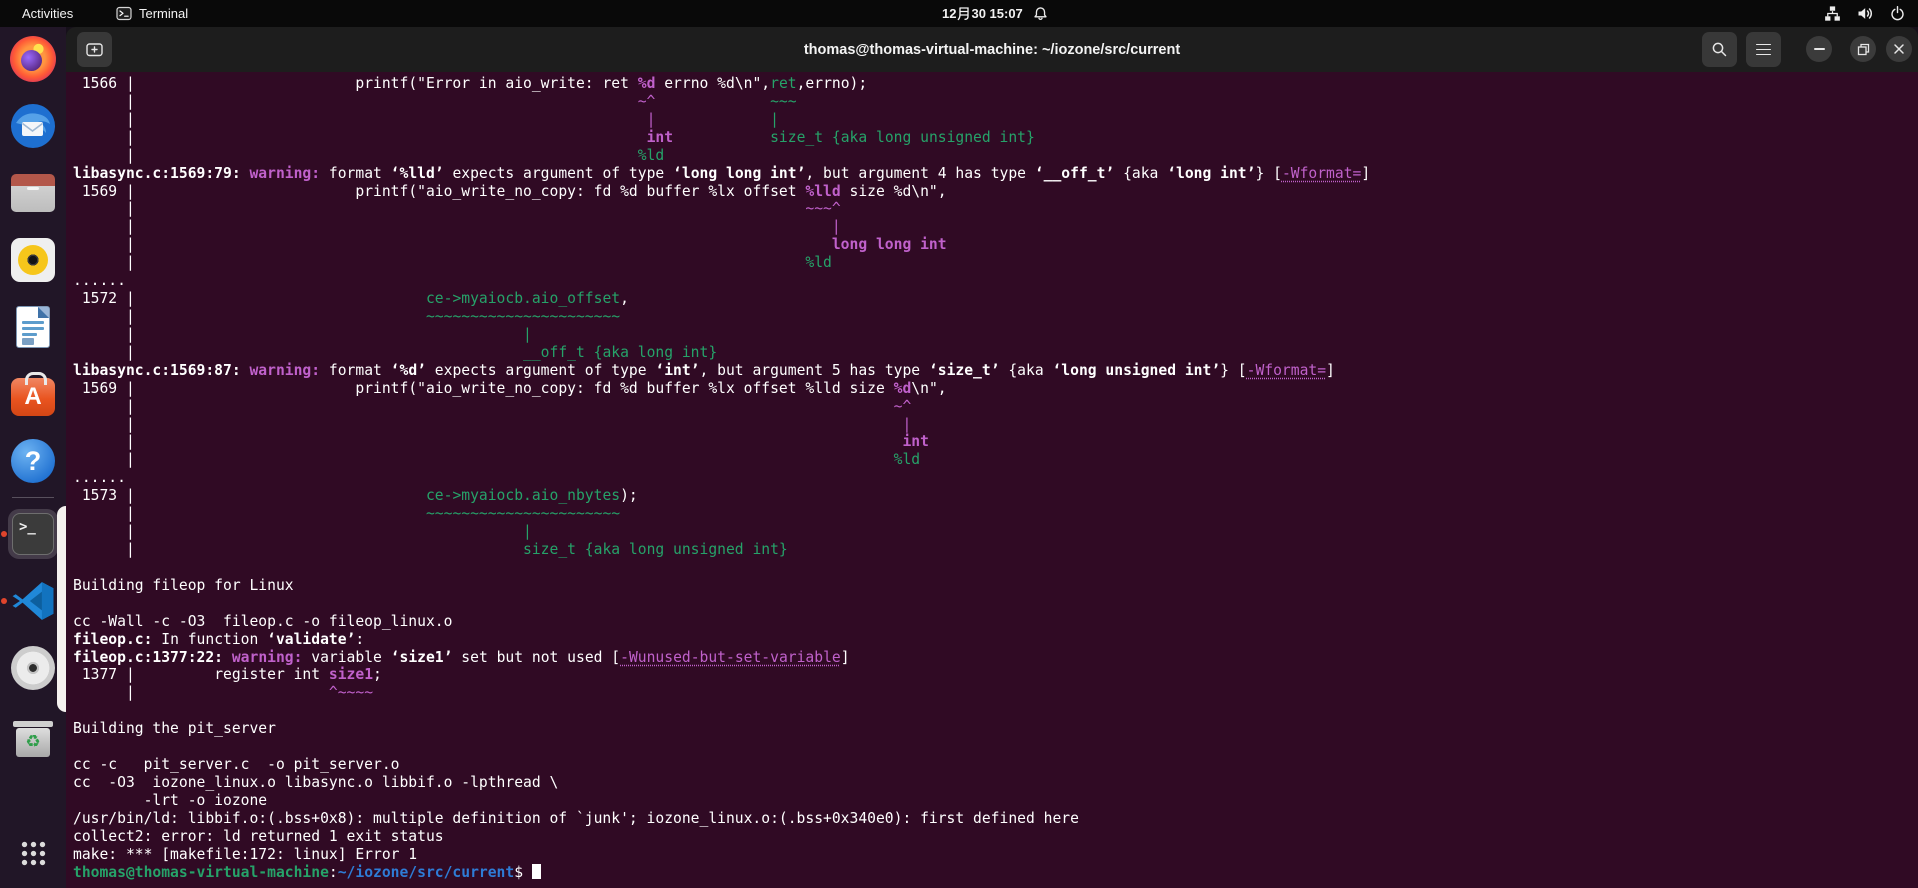 This screenshot has width=1918, height=888. I want to click on recycle-glyph: ♻, so click(33, 742).